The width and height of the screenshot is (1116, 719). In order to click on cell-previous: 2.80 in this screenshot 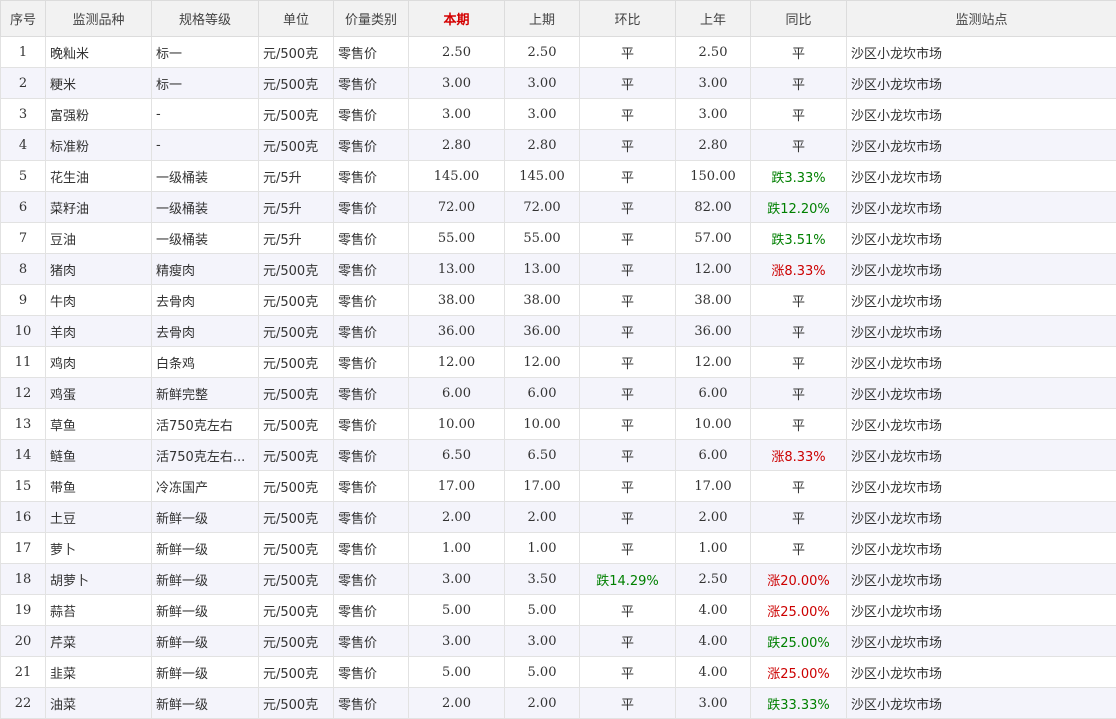, I will do `click(542, 145)`.